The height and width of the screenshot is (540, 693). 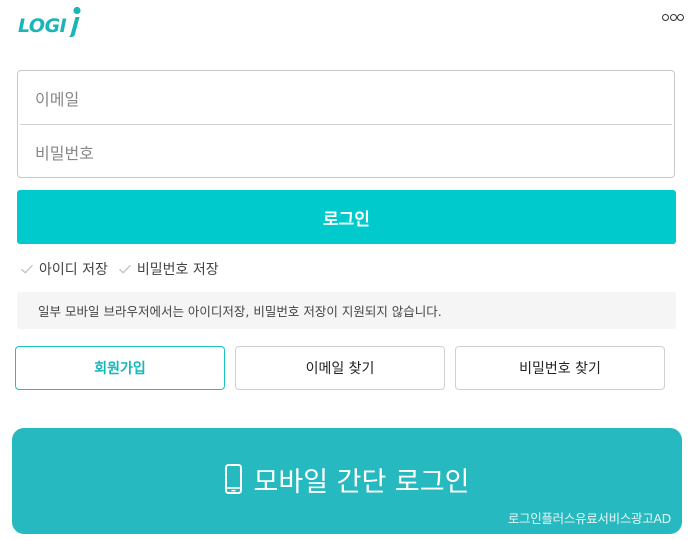 I want to click on mobile-login-content: 모바일 간단 로그인, so click(x=347, y=479).